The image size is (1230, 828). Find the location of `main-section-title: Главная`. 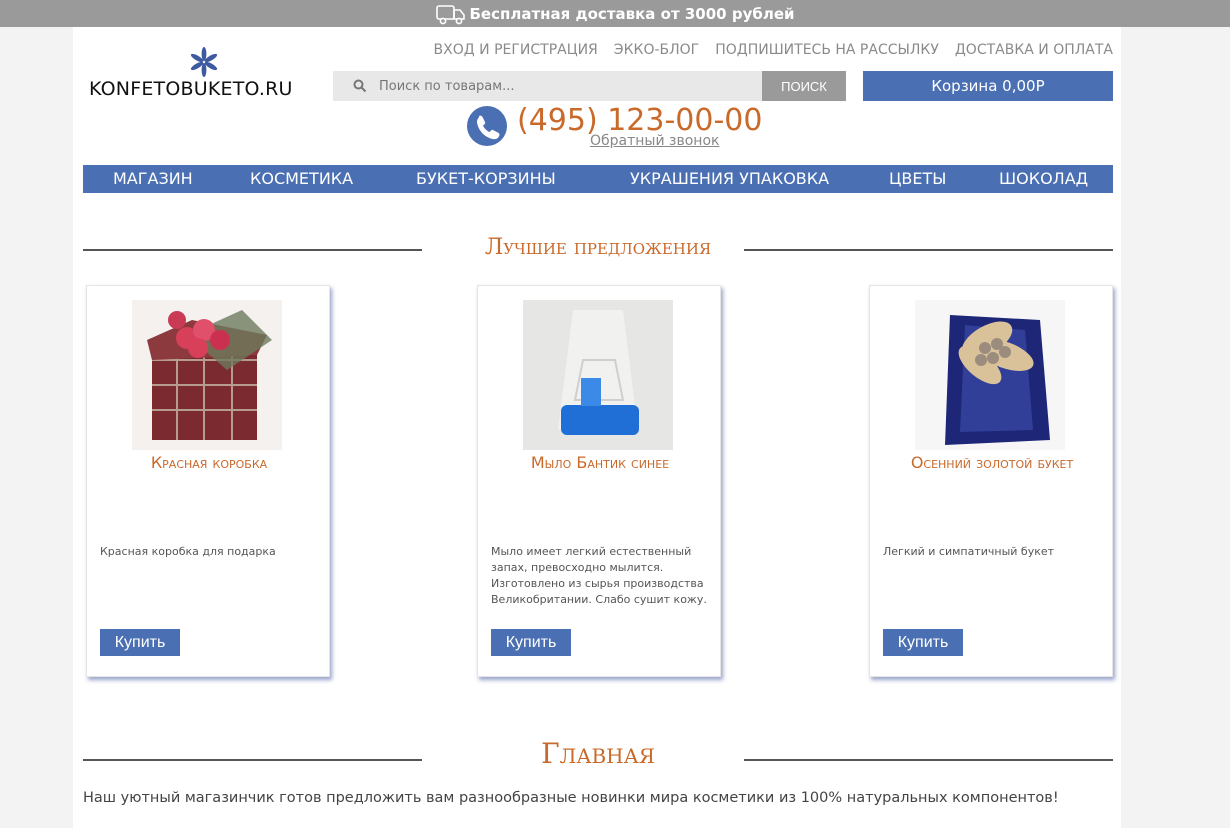

main-section-title: Главная is located at coordinates (598, 757).